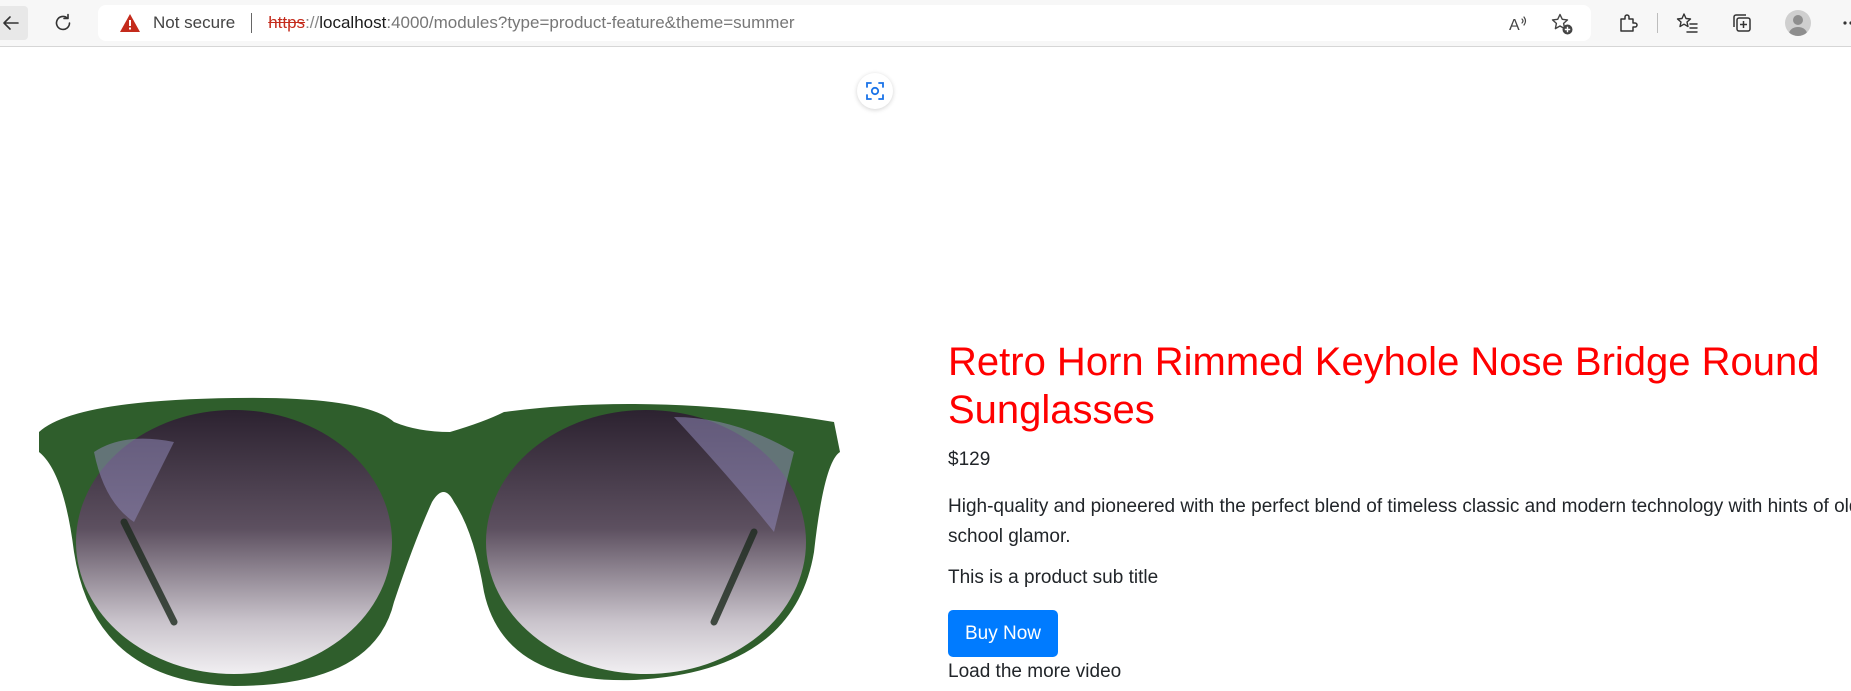 The height and width of the screenshot is (691, 1851). What do you see at coordinates (11, 23) in the screenshot?
I see `arrow-left-icon` at bounding box center [11, 23].